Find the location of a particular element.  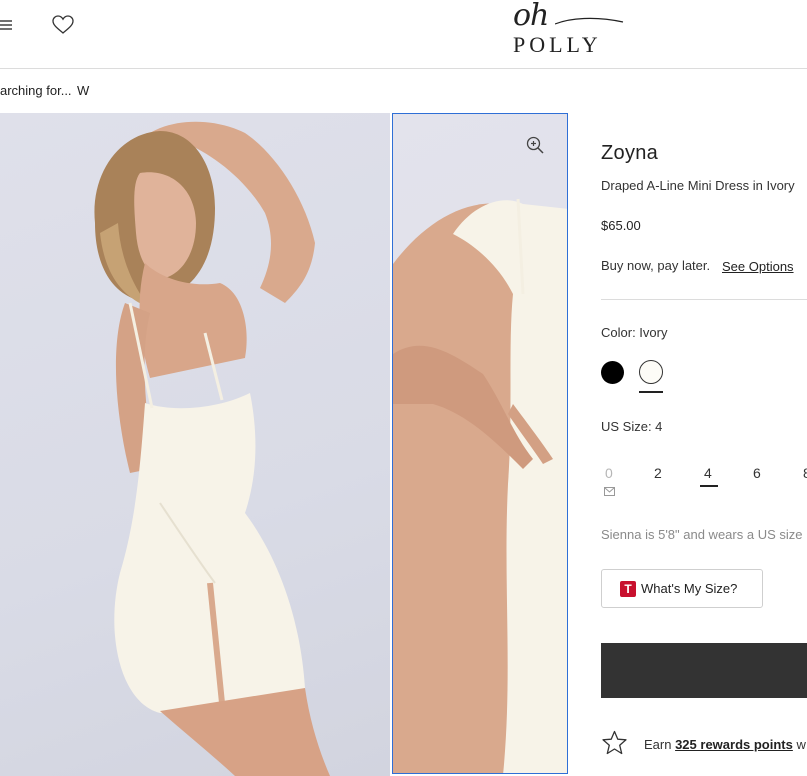

promo-text-next: W is located at coordinates (83, 90).